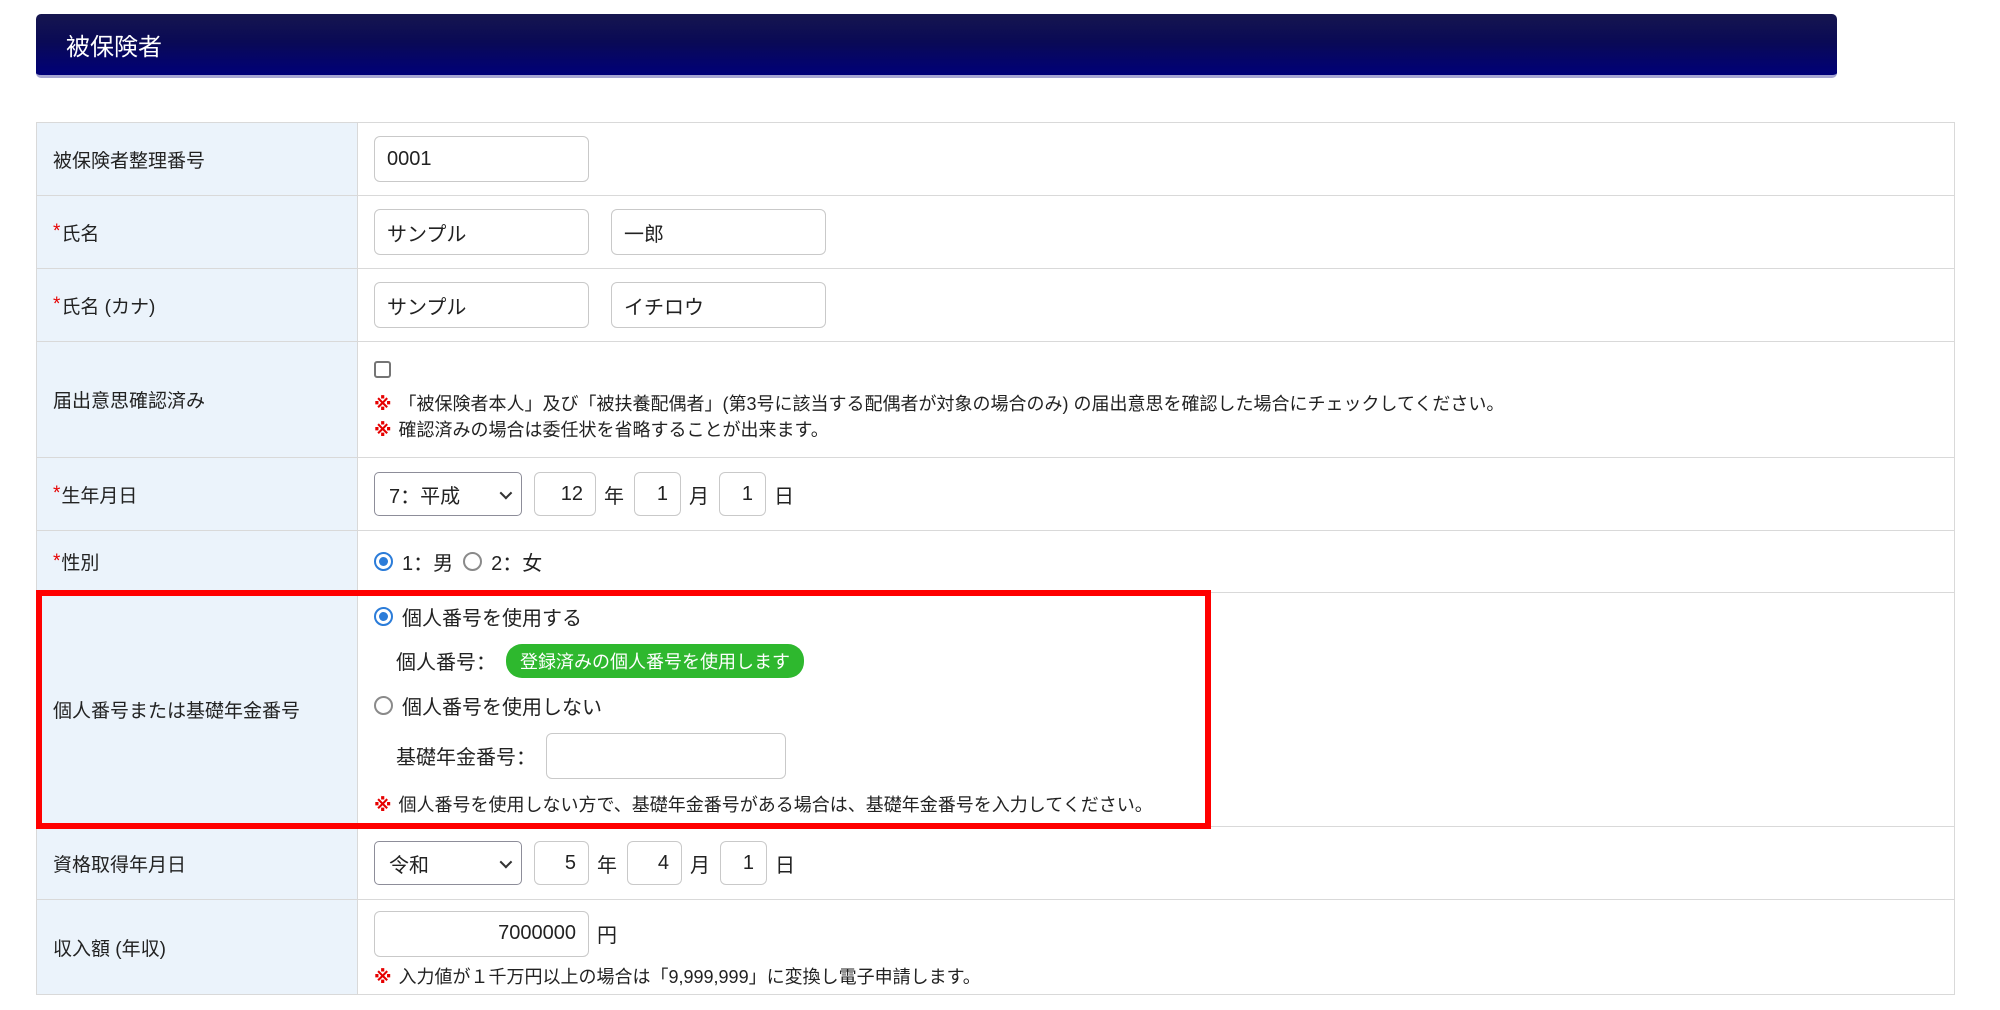 The image size is (2000, 1010). I want to click on family-name-input, so click(481, 232).